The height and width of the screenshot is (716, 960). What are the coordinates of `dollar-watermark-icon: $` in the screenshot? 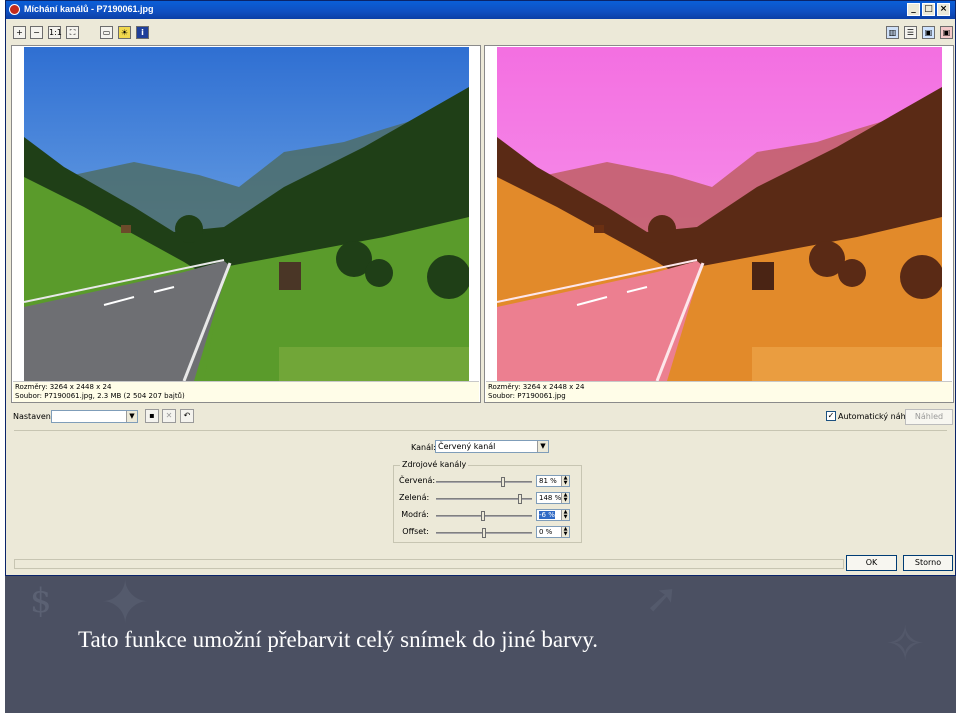 It's located at (41, 601).